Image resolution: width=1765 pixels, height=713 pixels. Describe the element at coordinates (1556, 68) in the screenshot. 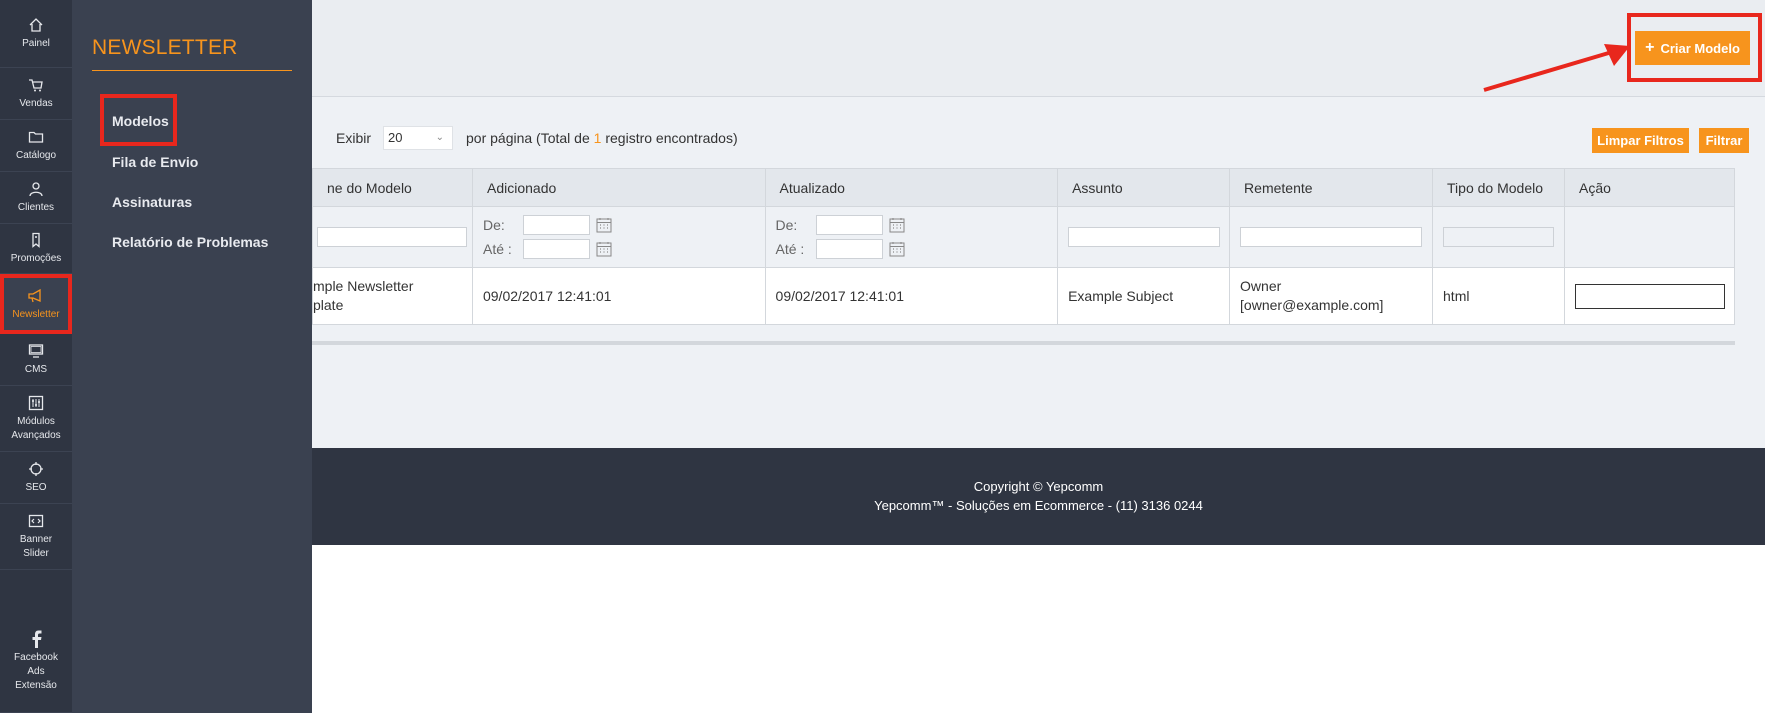

I see `annotation-arrow-icon` at that location.